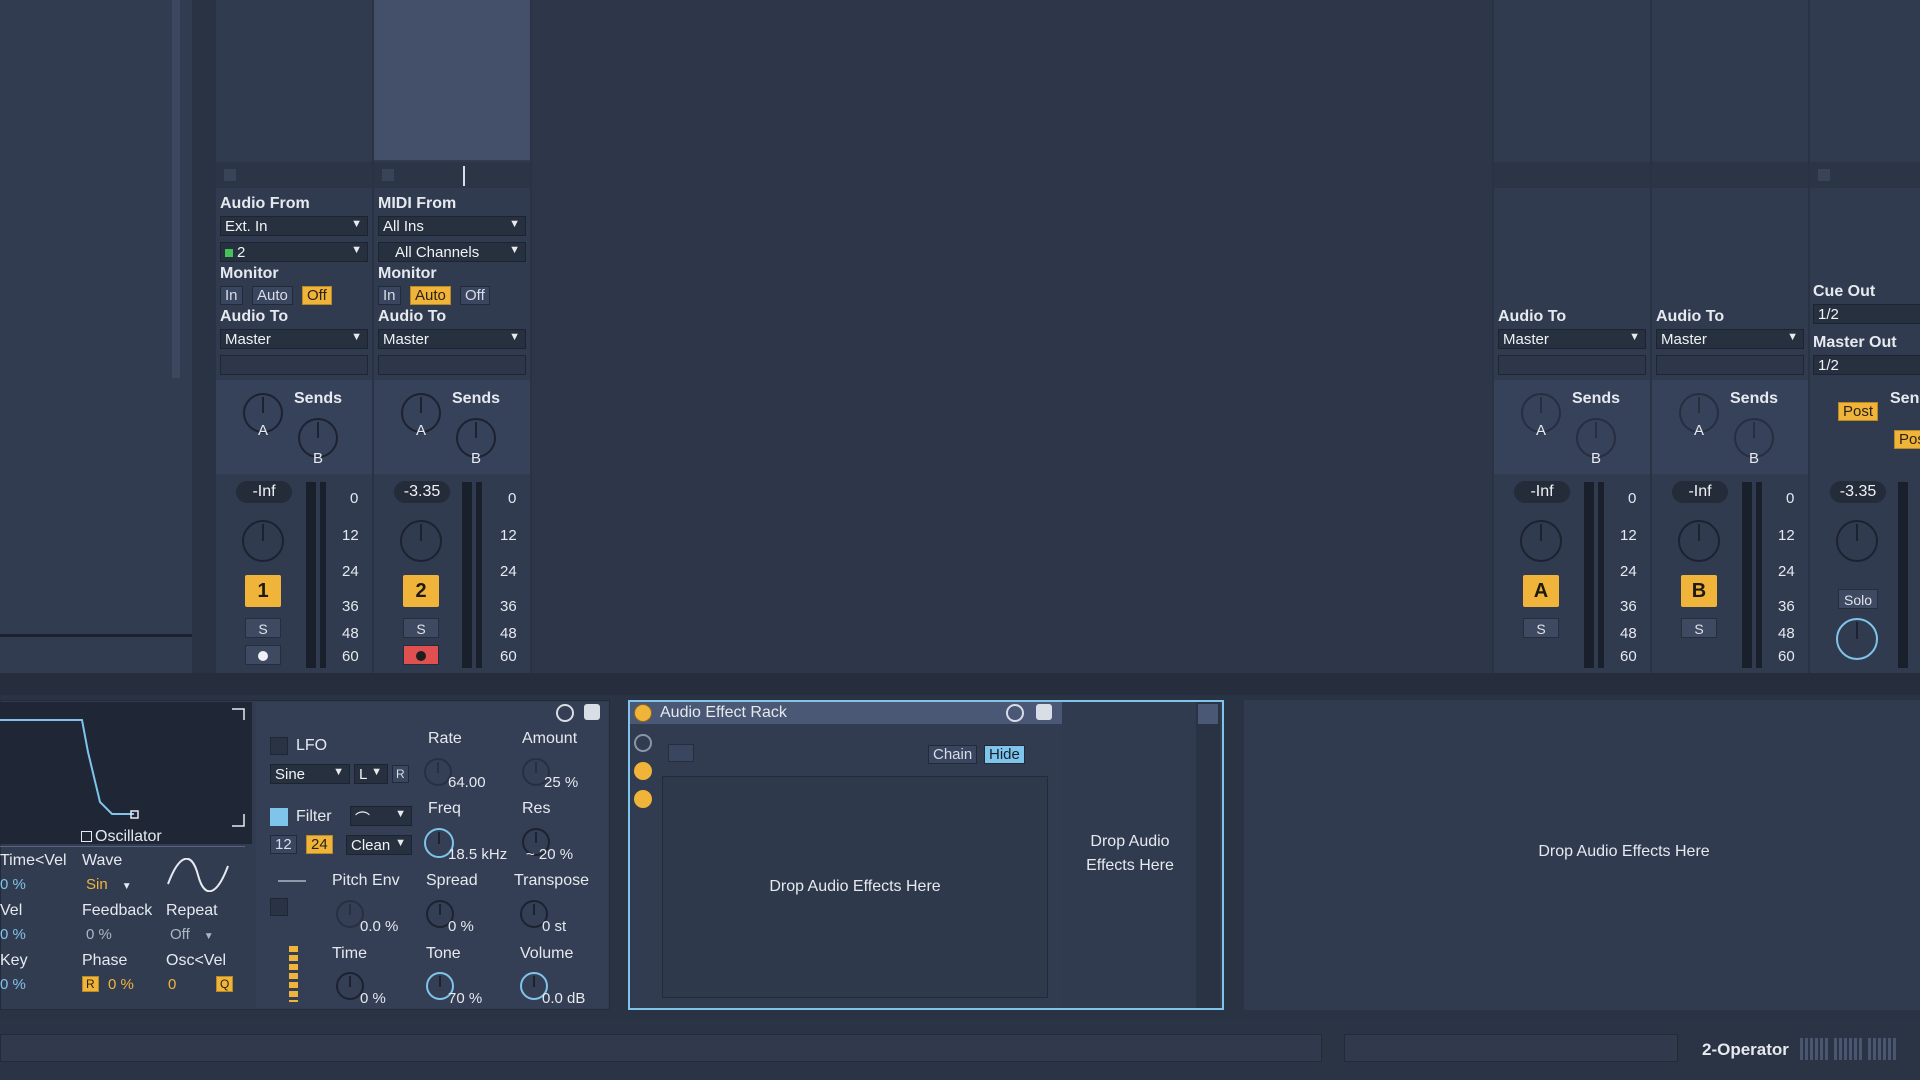  What do you see at coordinates (279, 746) in the screenshot?
I see `lfo-checkbox` at bounding box center [279, 746].